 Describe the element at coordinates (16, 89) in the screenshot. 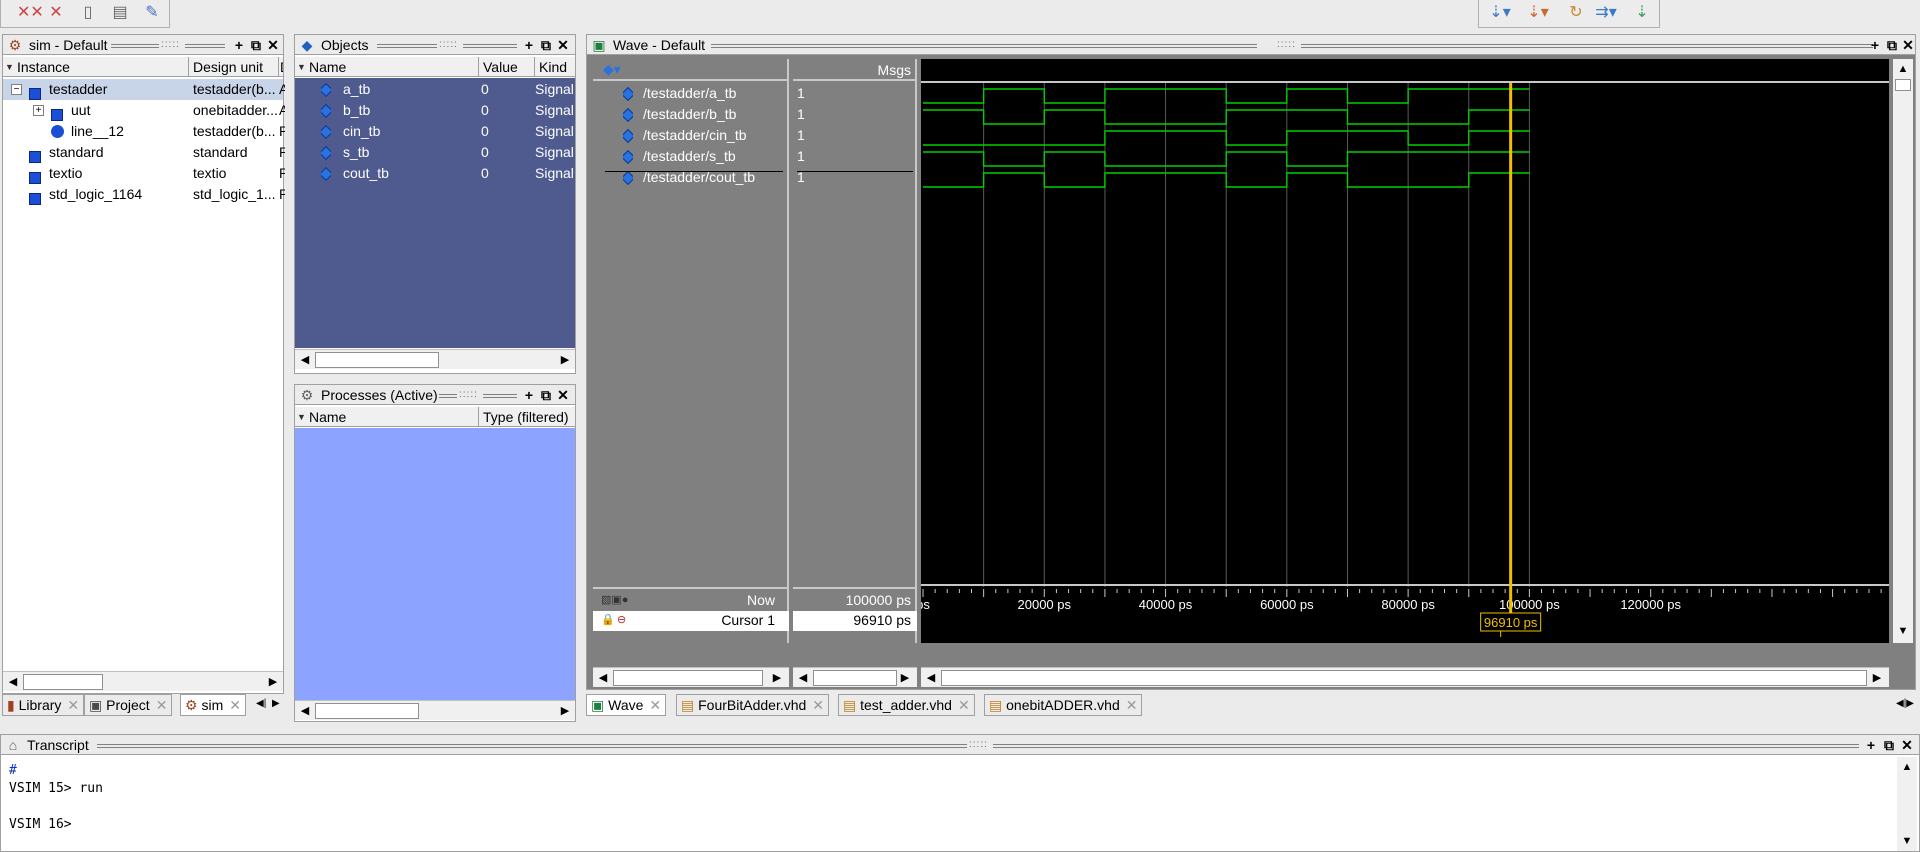

I see `collapse-icon: −` at that location.